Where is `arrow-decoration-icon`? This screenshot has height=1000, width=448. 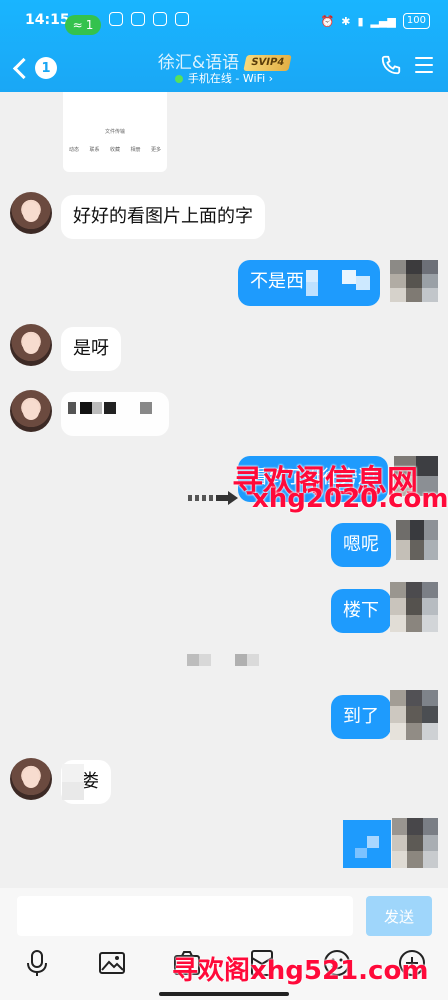 arrow-decoration-icon is located at coordinates (213, 498).